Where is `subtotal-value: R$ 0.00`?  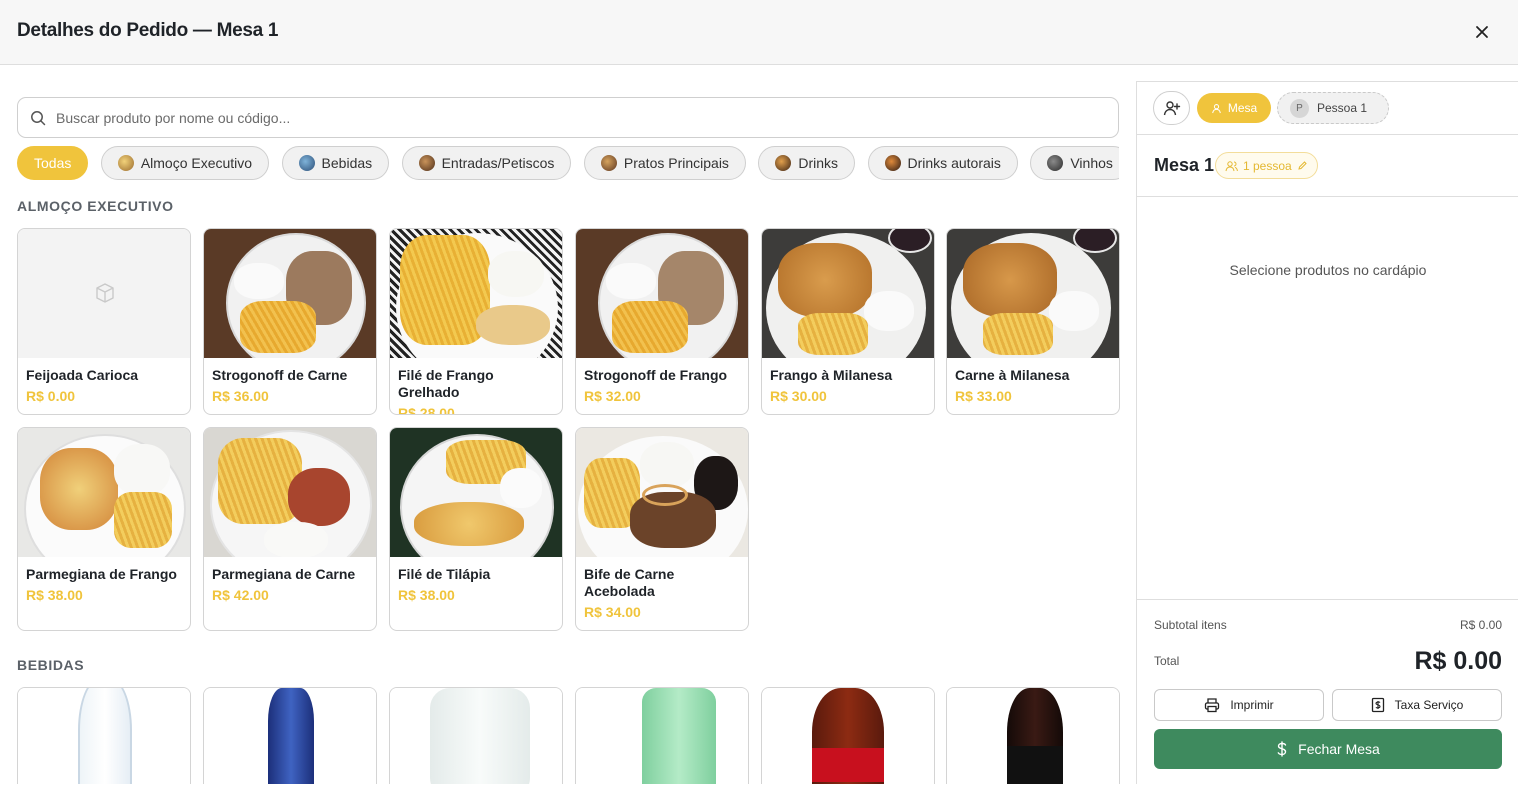
subtotal-value: R$ 0.00 is located at coordinates (1480, 625).